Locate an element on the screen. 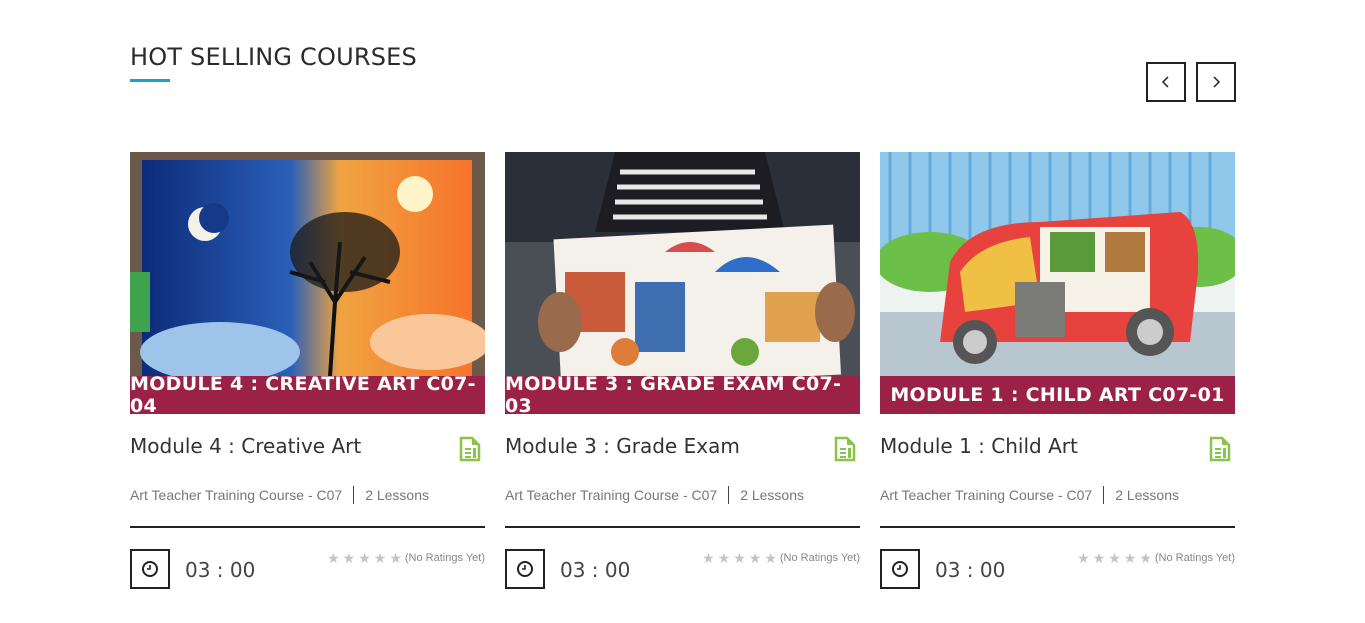 The height and width of the screenshot is (623, 1365). section-title: HOT SELLING COURSES is located at coordinates (273, 57).